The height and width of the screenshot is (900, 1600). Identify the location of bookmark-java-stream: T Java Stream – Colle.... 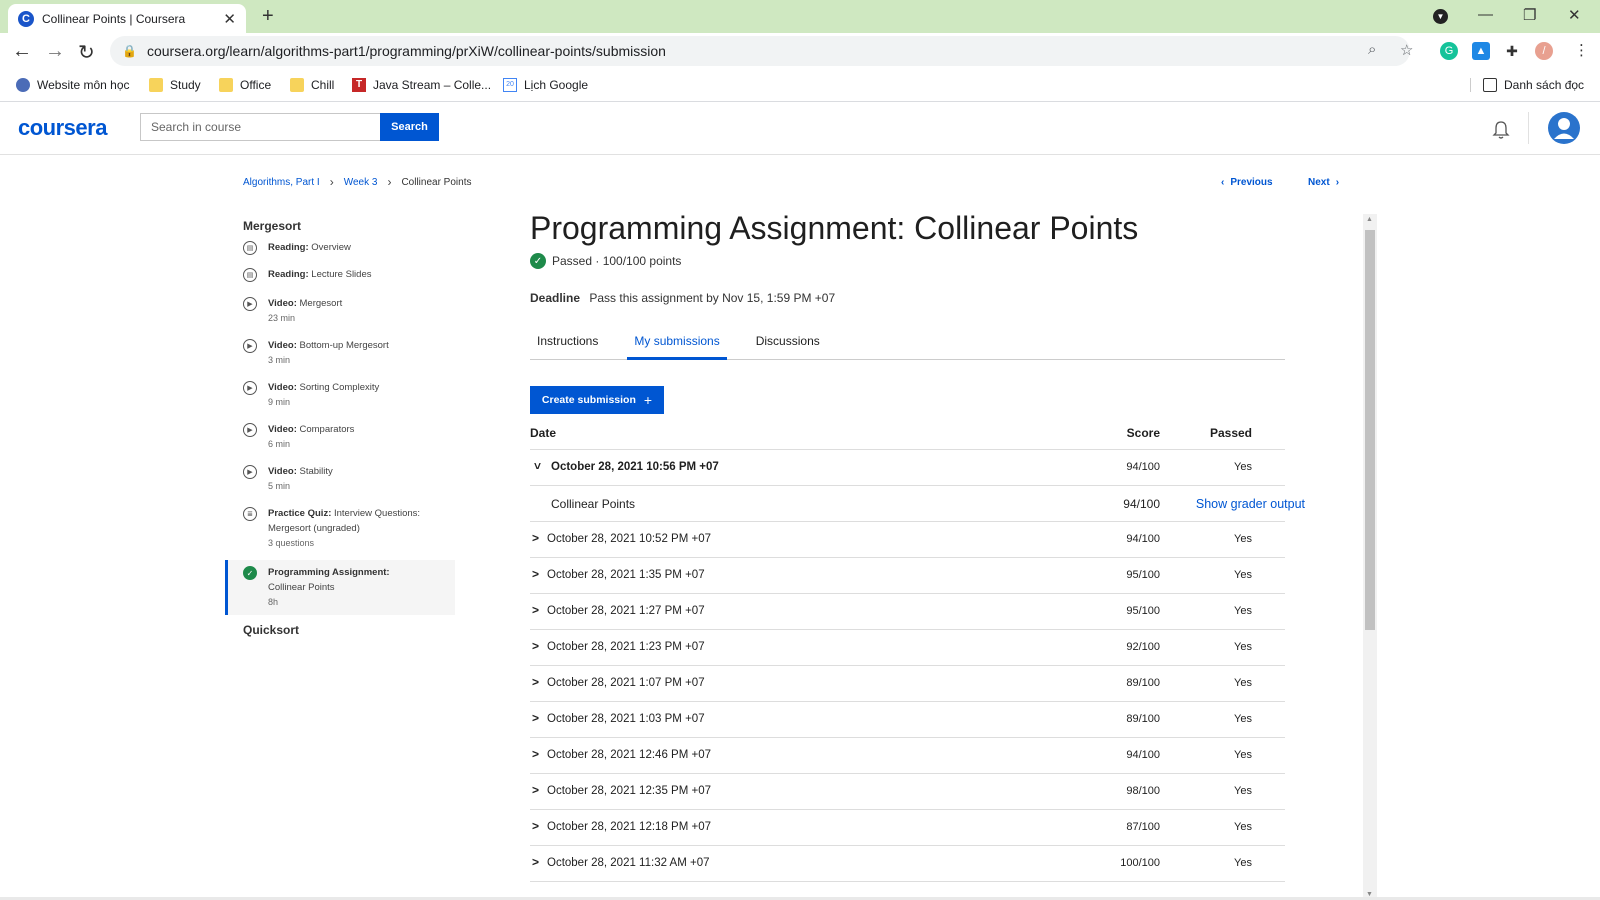
(421, 85).